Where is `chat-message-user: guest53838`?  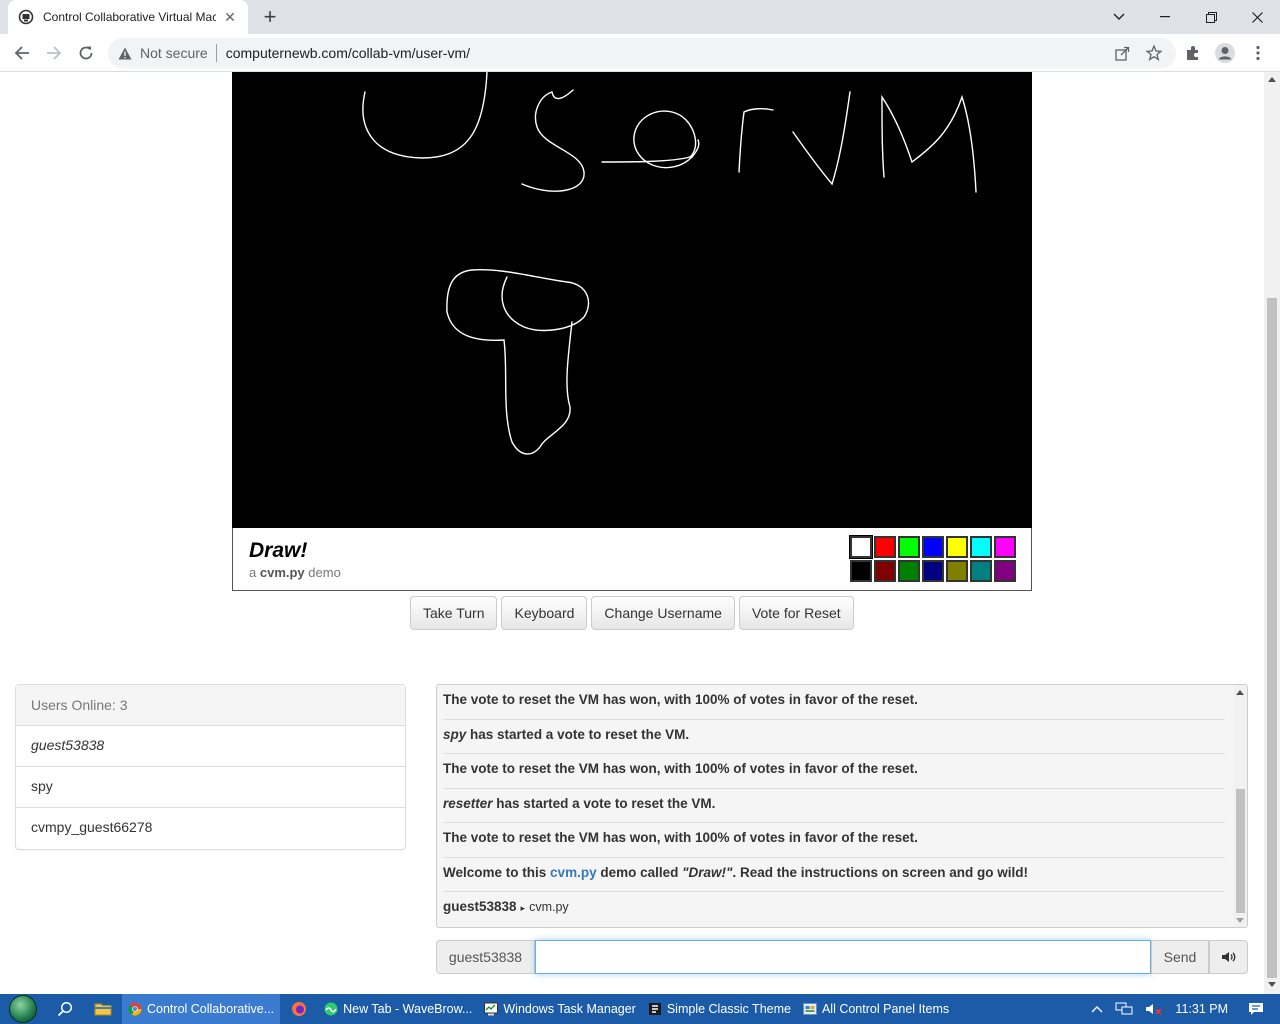
chat-message-user: guest53838 is located at coordinates (480, 906).